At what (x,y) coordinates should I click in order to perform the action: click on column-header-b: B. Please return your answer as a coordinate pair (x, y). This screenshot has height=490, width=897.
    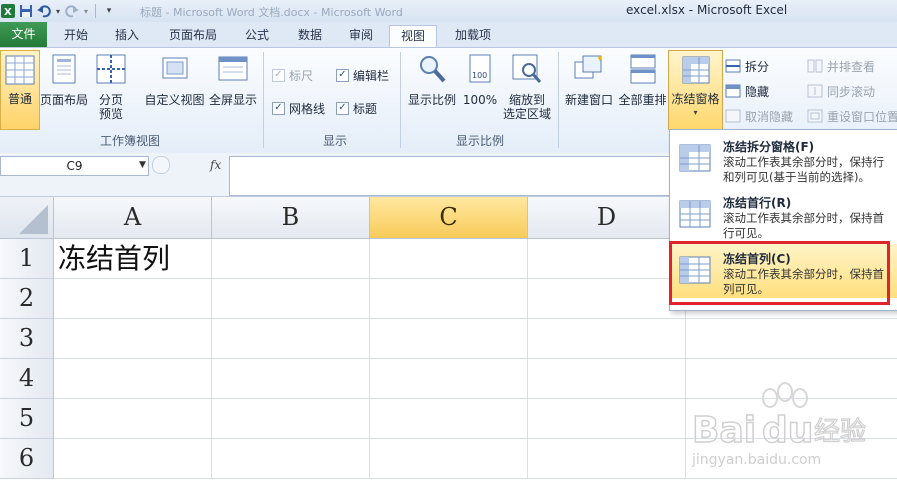
    Looking at the image, I should click on (291, 218).